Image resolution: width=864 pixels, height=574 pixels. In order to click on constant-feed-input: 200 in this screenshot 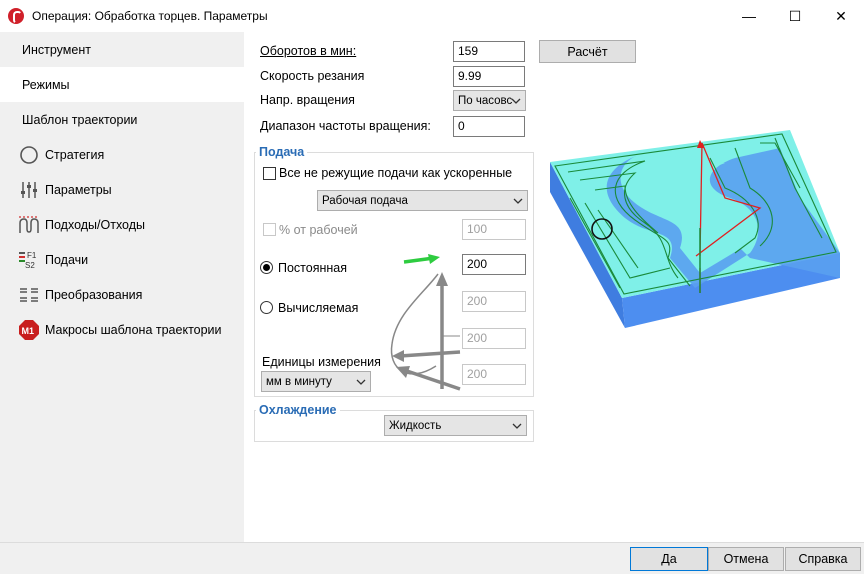, I will do `click(494, 264)`.